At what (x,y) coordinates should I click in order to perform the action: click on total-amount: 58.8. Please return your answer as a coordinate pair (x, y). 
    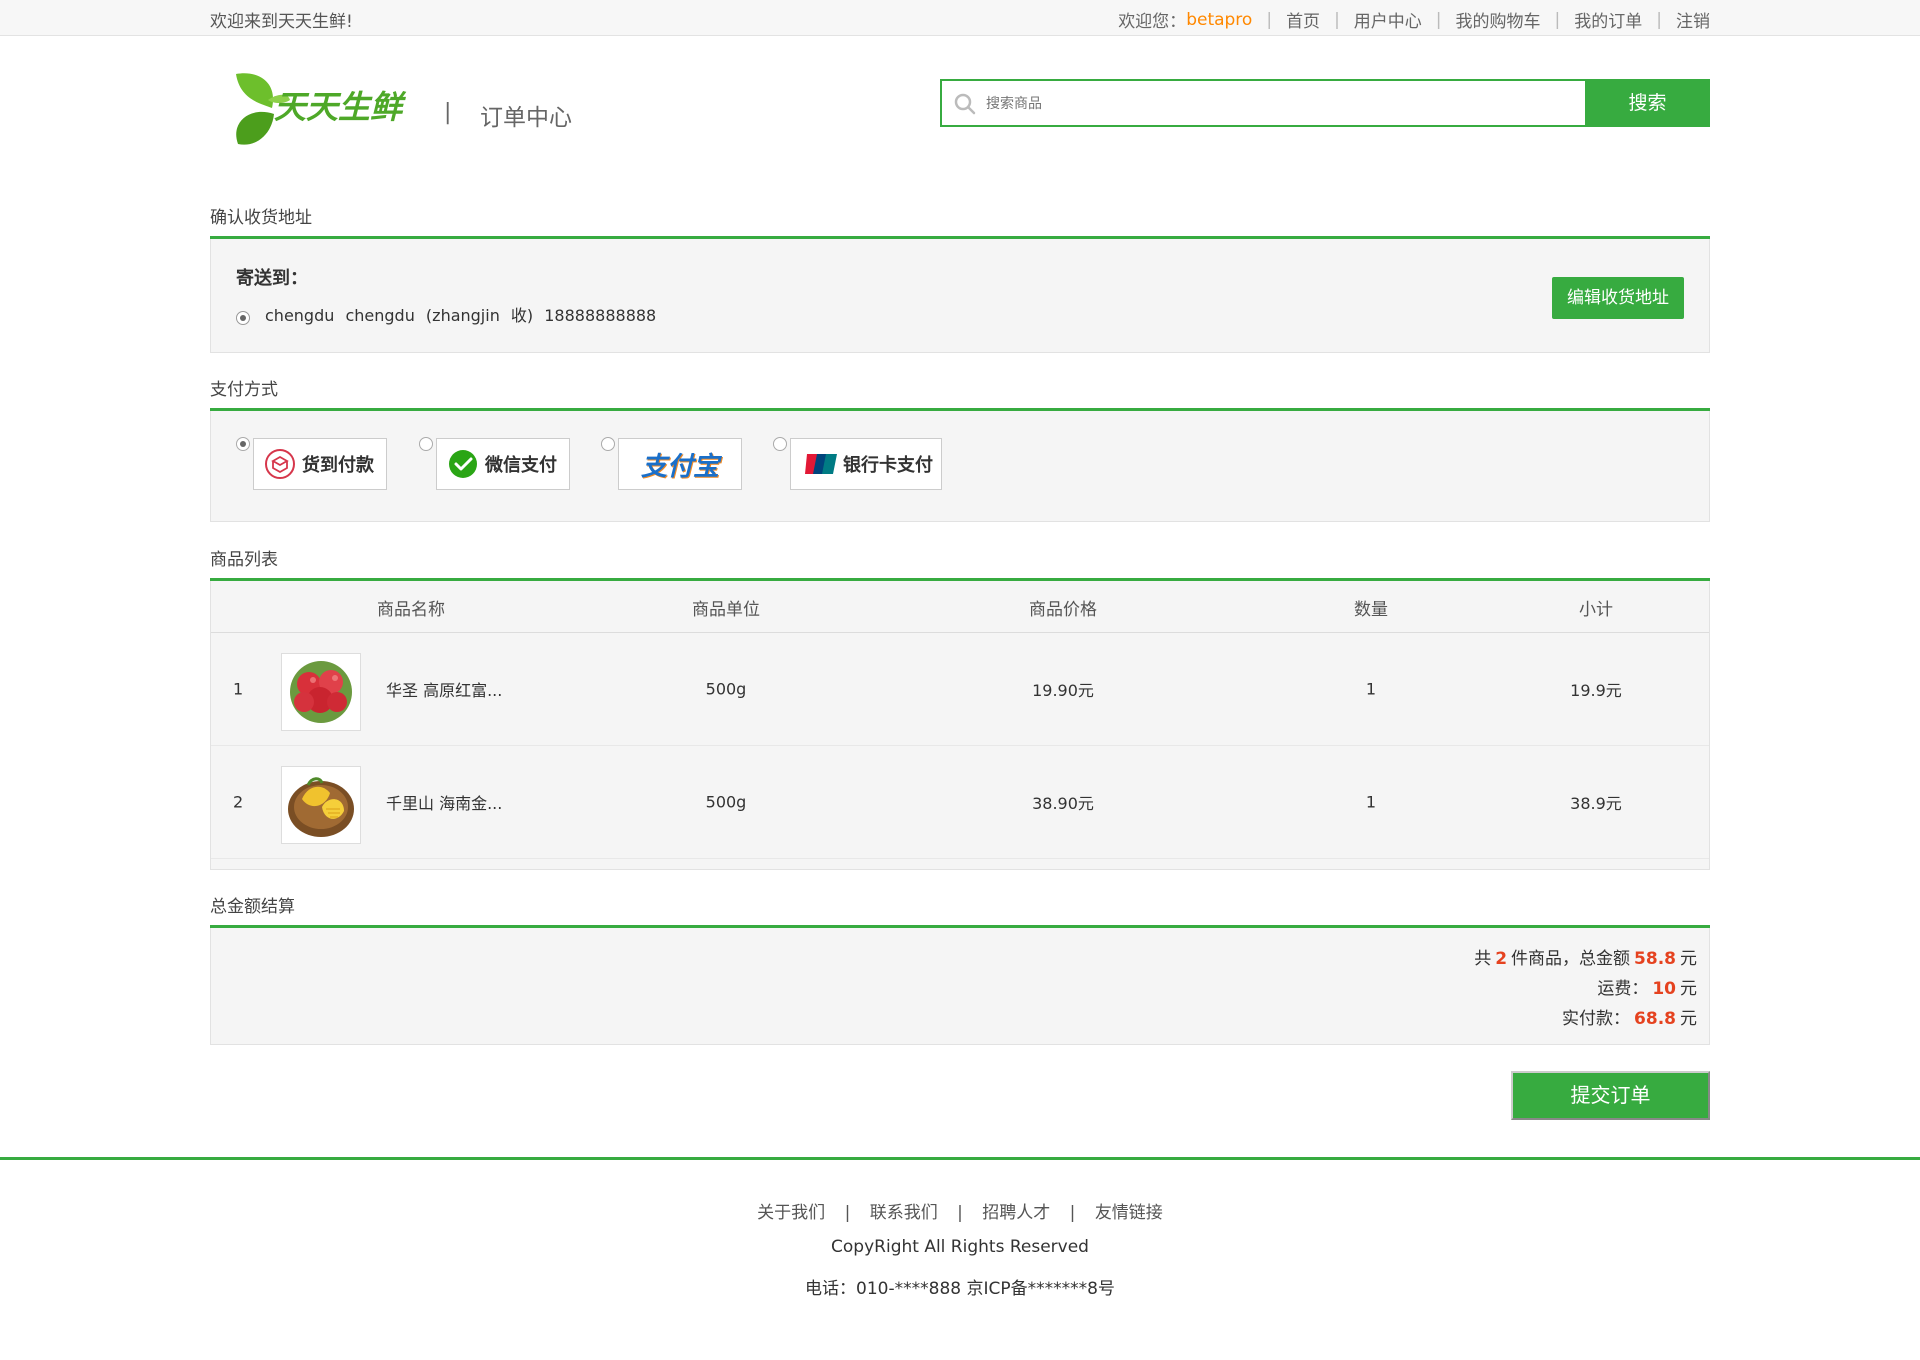
    Looking at the image, I should click on (1655, 959).